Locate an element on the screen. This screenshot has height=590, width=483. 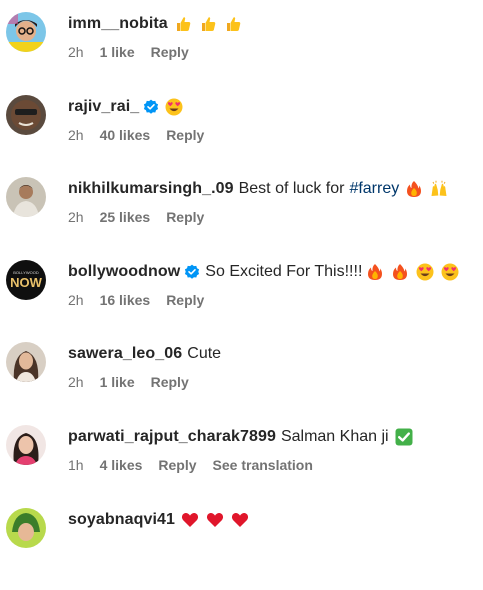
avatar: BOLLYWOOD NOW is located at coordinates (26, 280).